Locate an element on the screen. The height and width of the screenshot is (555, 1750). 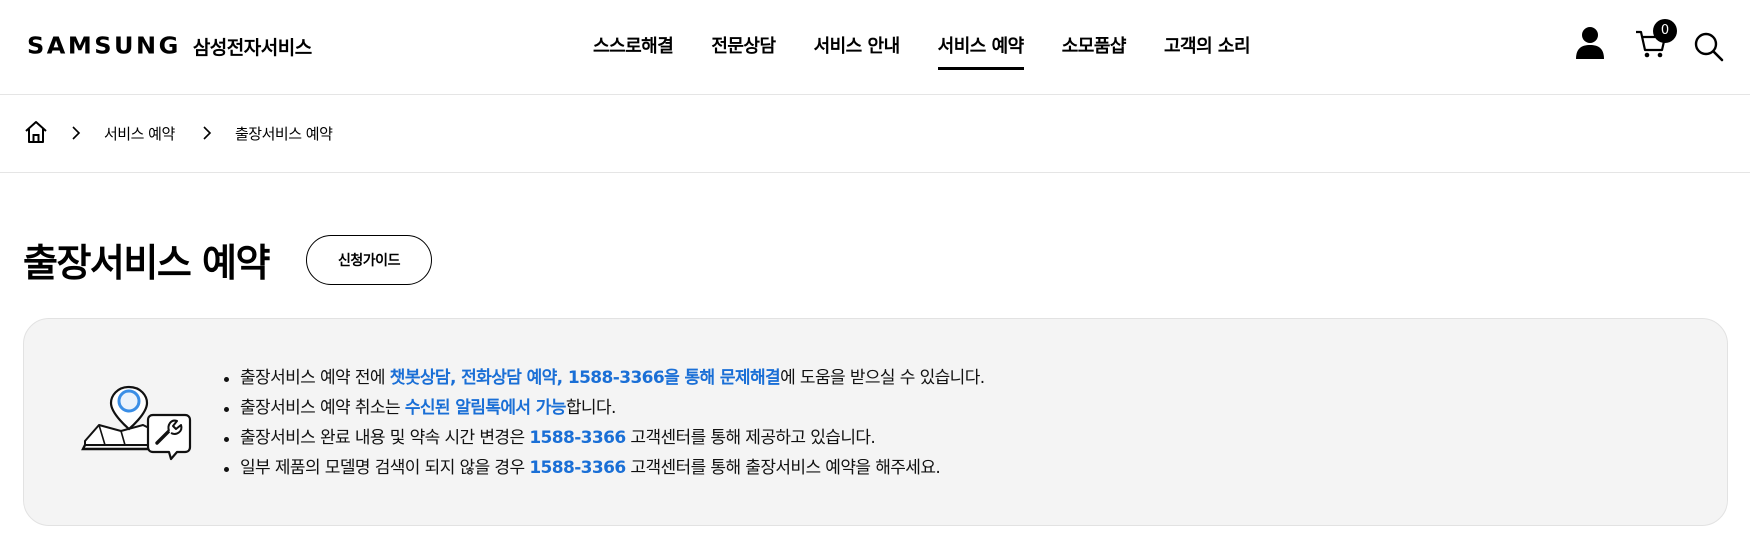
nav-item-service-info: 서비스 안내 is located at coordinates (857, 45).